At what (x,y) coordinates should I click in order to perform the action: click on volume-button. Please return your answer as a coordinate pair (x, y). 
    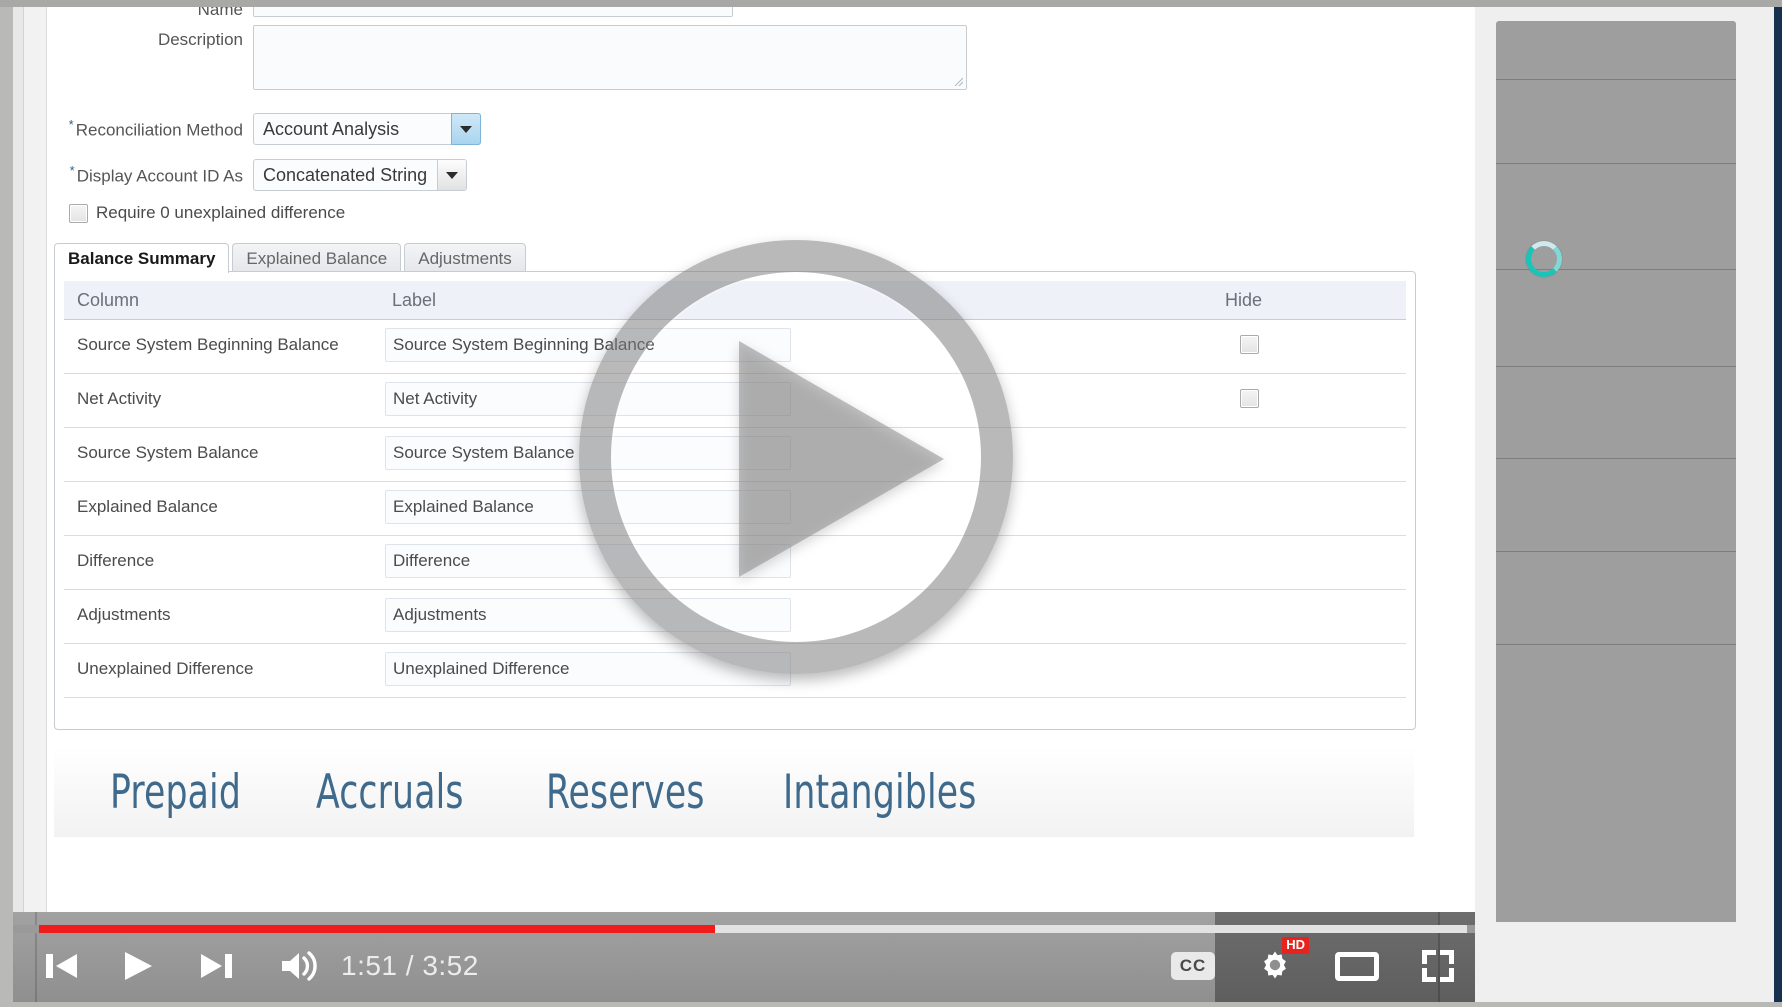
    Looking at the image, I should click on (300, 966).